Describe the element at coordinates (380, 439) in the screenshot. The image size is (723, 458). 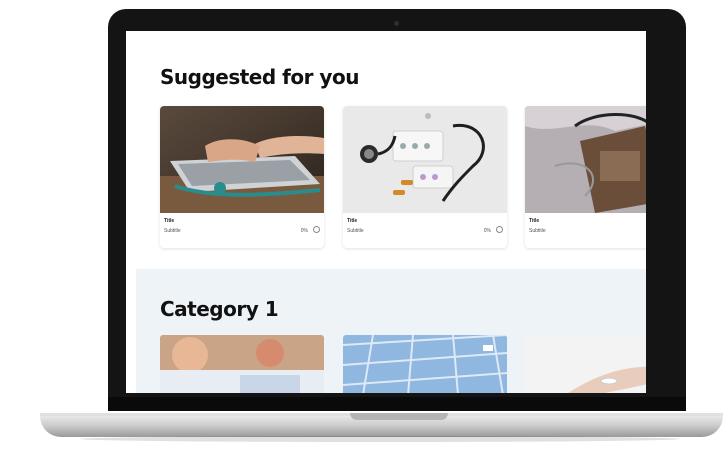
I see `laptop-shadow` at that location.